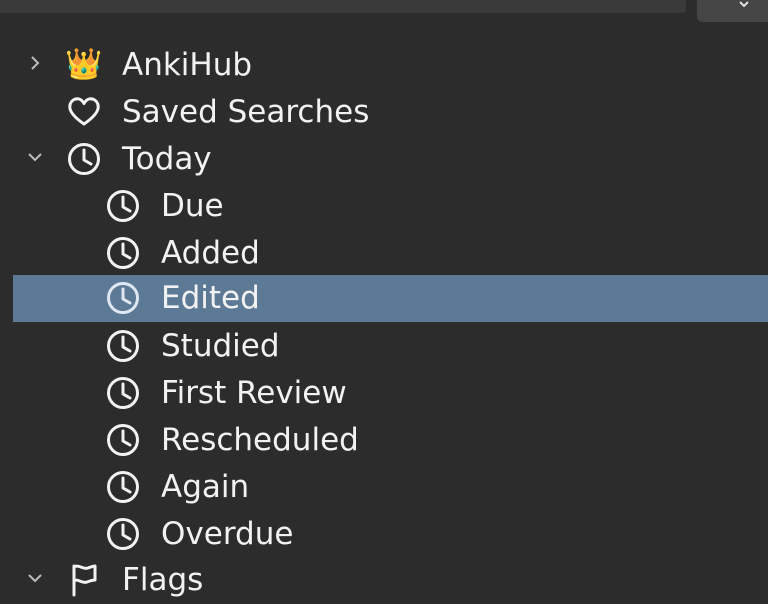 This screenshot has width=768, height=604. What do you see at coordinates (84, 64) in the screenshot?
I see `crown-icon: 👑` at bounding box center [84, 64].